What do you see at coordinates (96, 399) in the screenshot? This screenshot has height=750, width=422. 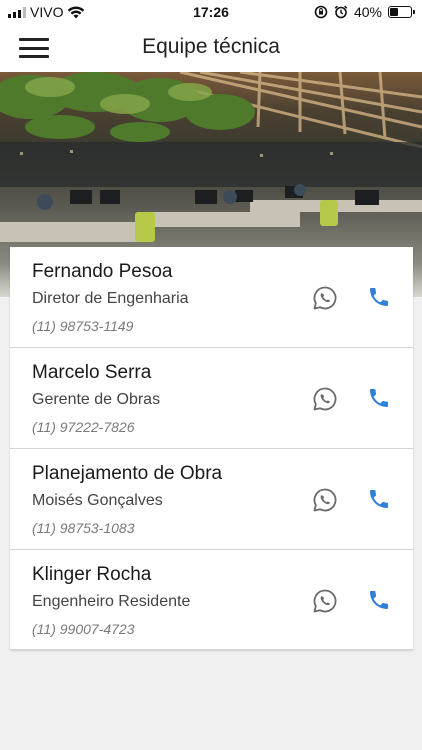 I see `contact-role: Gerente de Obras` at bounding box center [96, 399].